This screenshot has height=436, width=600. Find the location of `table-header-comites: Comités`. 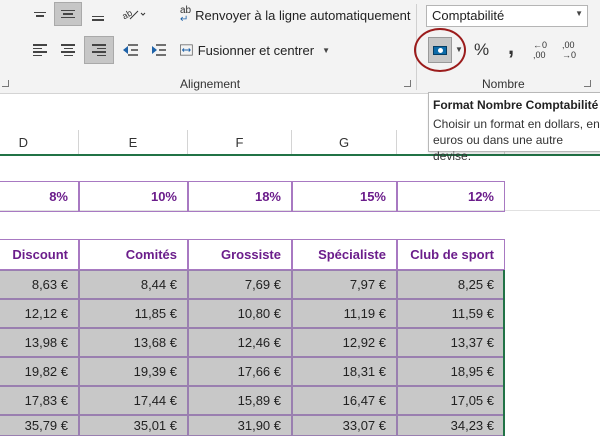

table-header-comites: Comités is located at coordinates (133, 254).